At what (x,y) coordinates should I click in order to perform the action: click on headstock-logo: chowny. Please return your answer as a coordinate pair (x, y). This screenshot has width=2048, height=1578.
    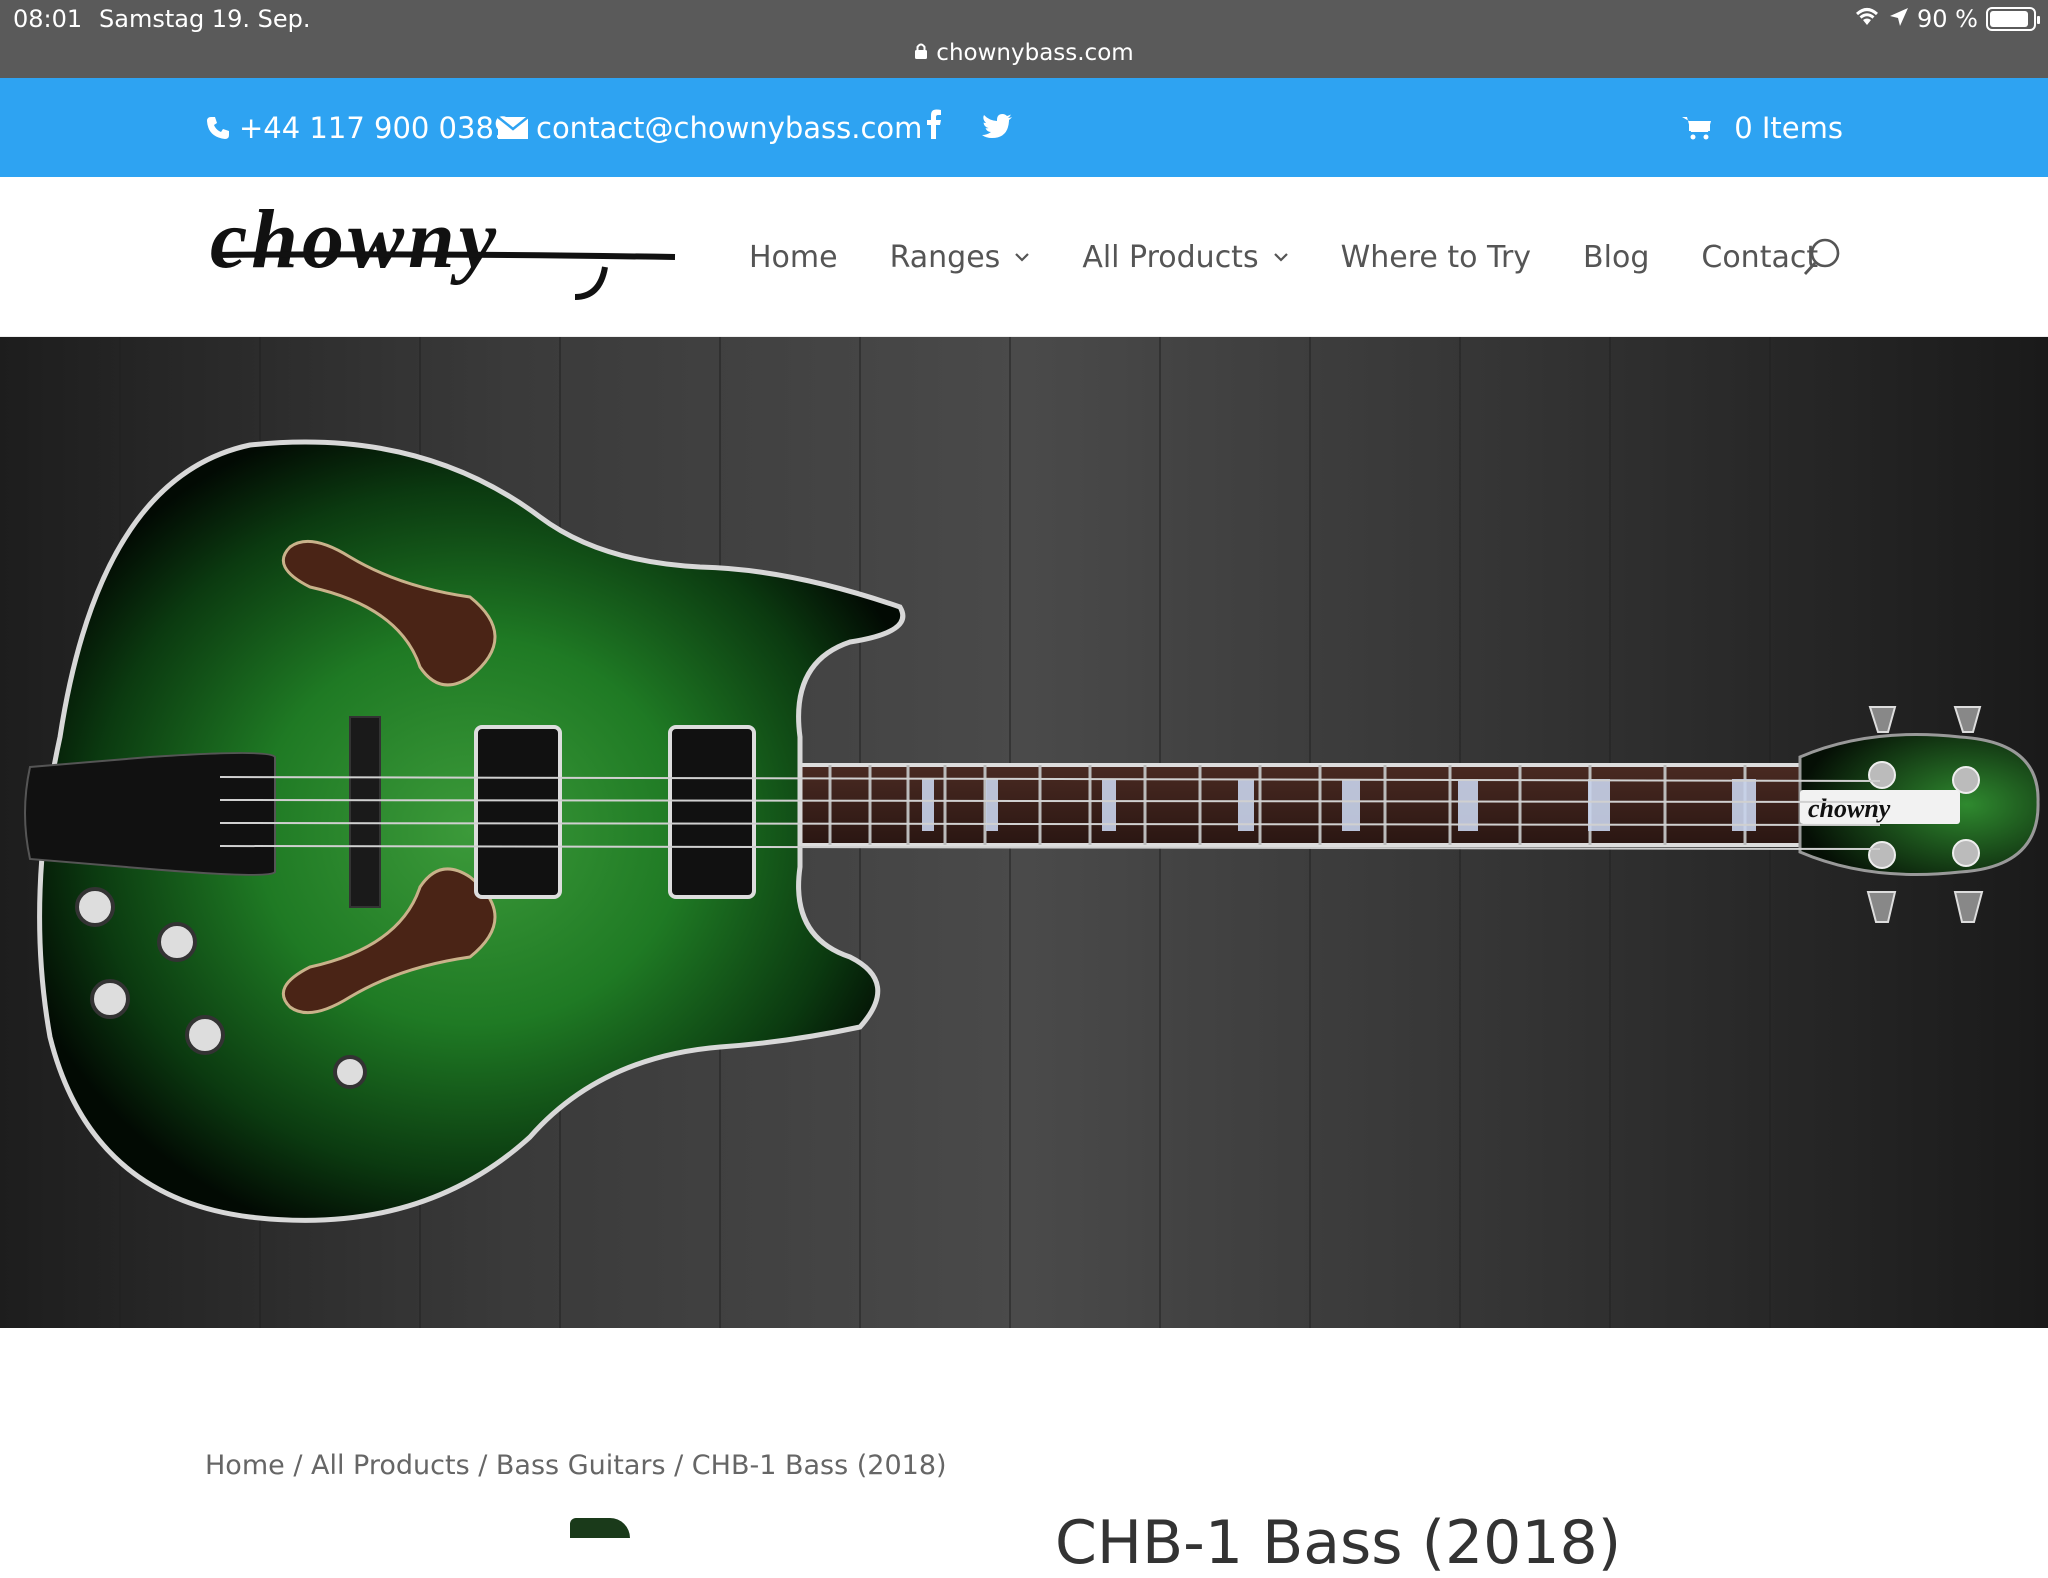
    Looking at the image, I should click on (1849, 808).